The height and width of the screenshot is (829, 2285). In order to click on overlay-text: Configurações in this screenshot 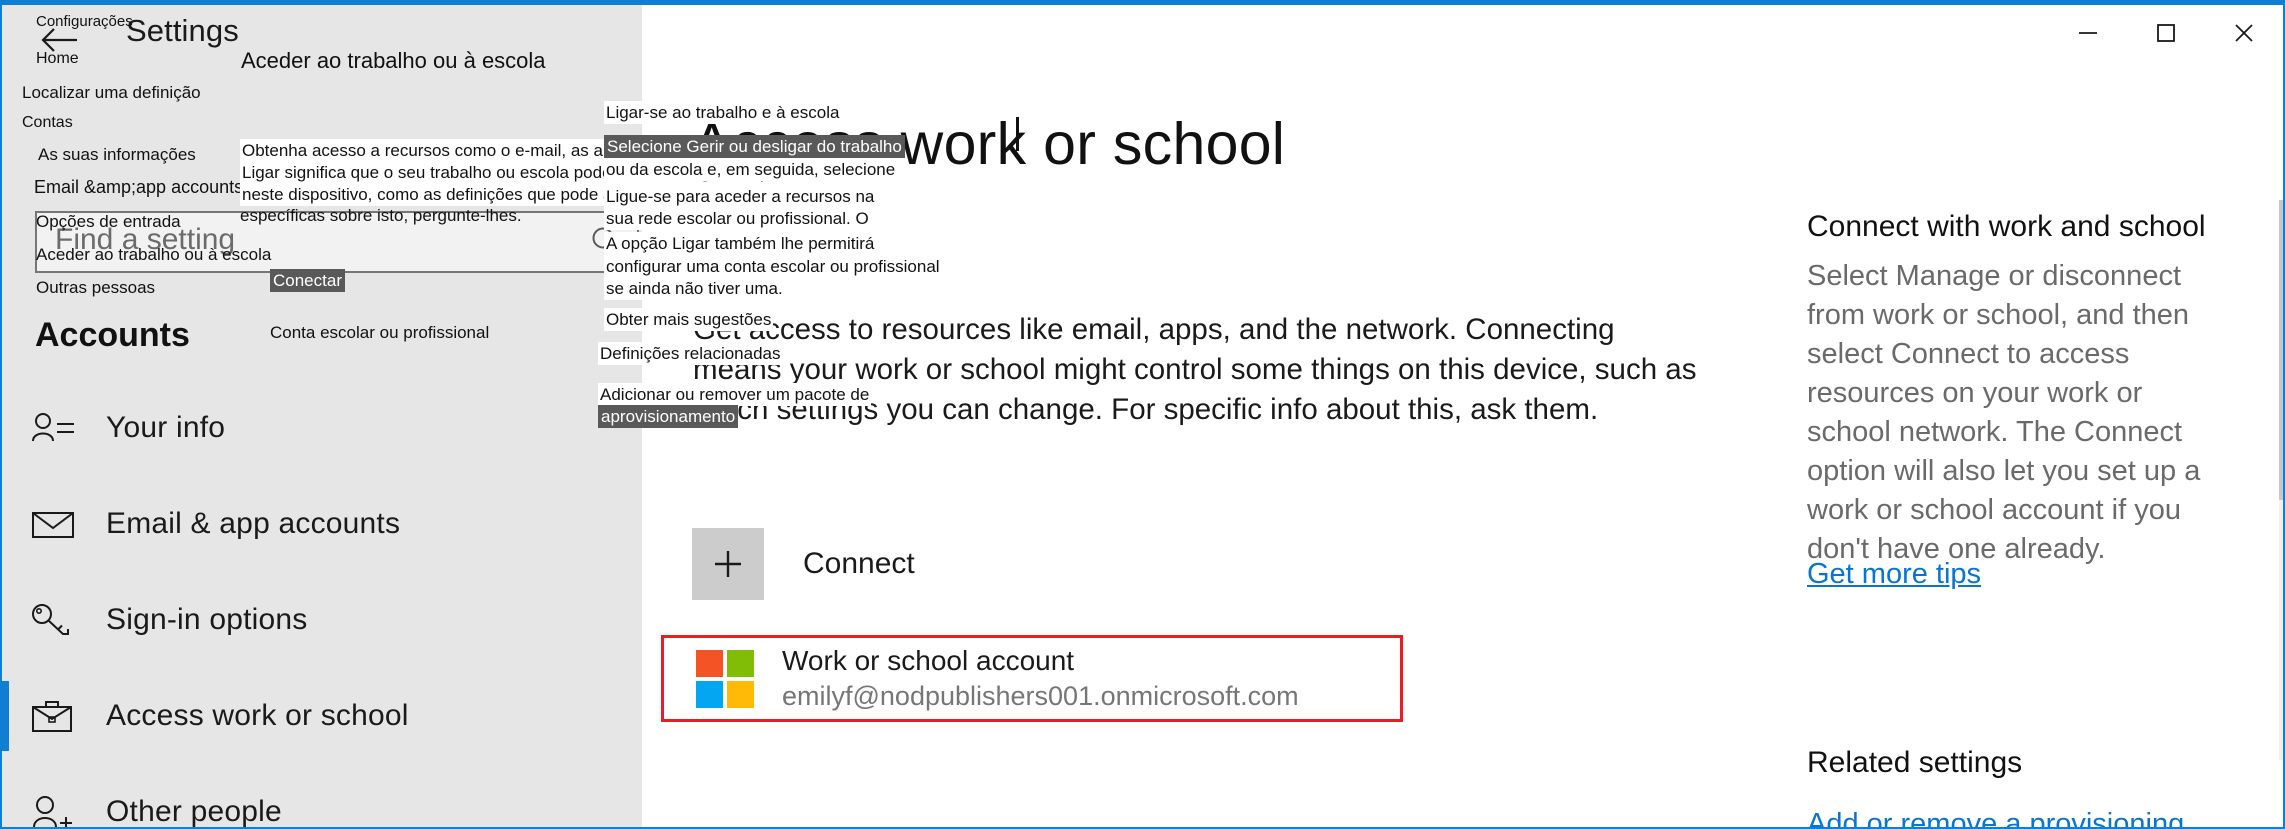, I will do `click(84, 21)`.